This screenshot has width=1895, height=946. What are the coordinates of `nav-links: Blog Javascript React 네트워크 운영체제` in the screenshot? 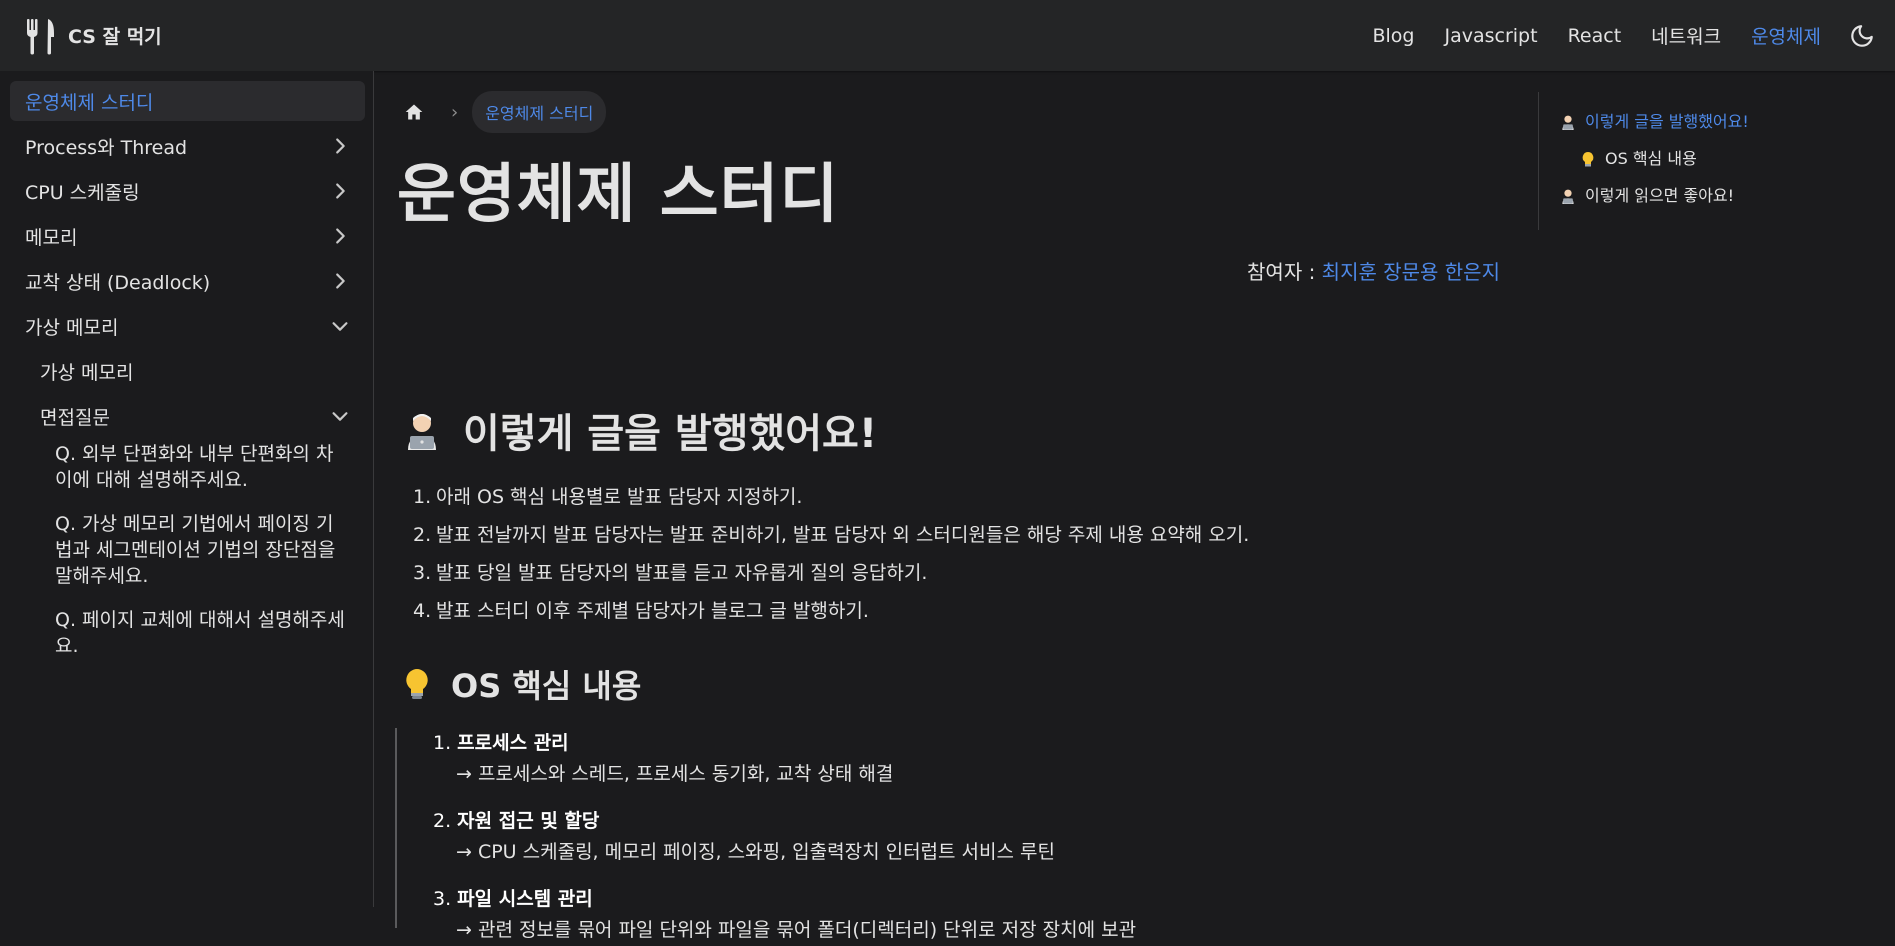 It's located at (1609, 36).